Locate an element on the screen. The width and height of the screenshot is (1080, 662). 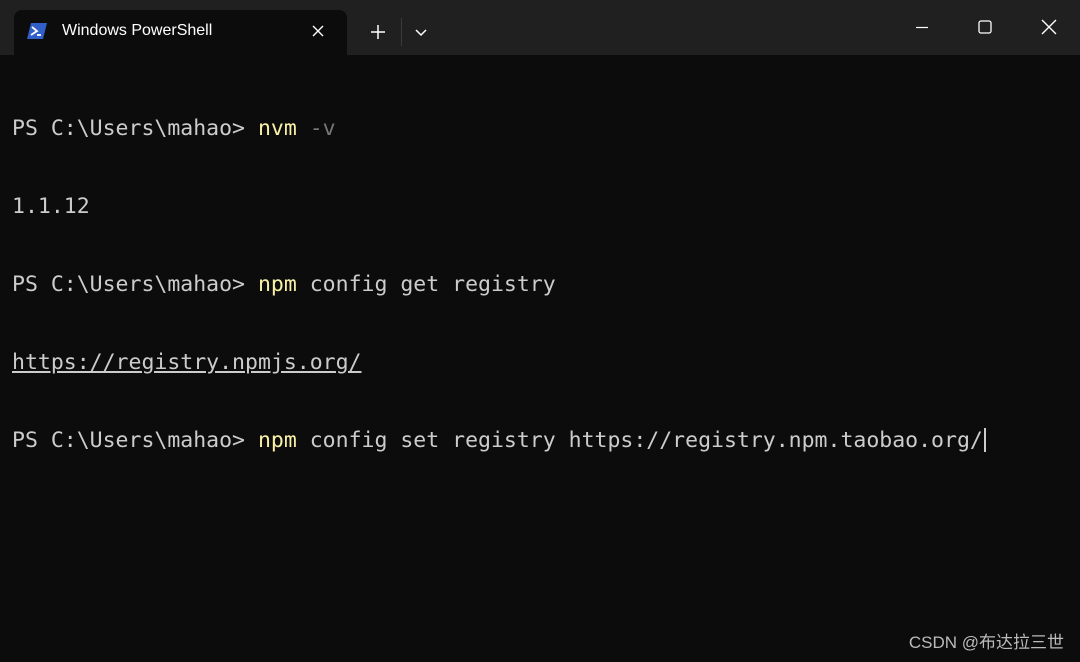
command-args: -v is located at coordinates (316, 128).